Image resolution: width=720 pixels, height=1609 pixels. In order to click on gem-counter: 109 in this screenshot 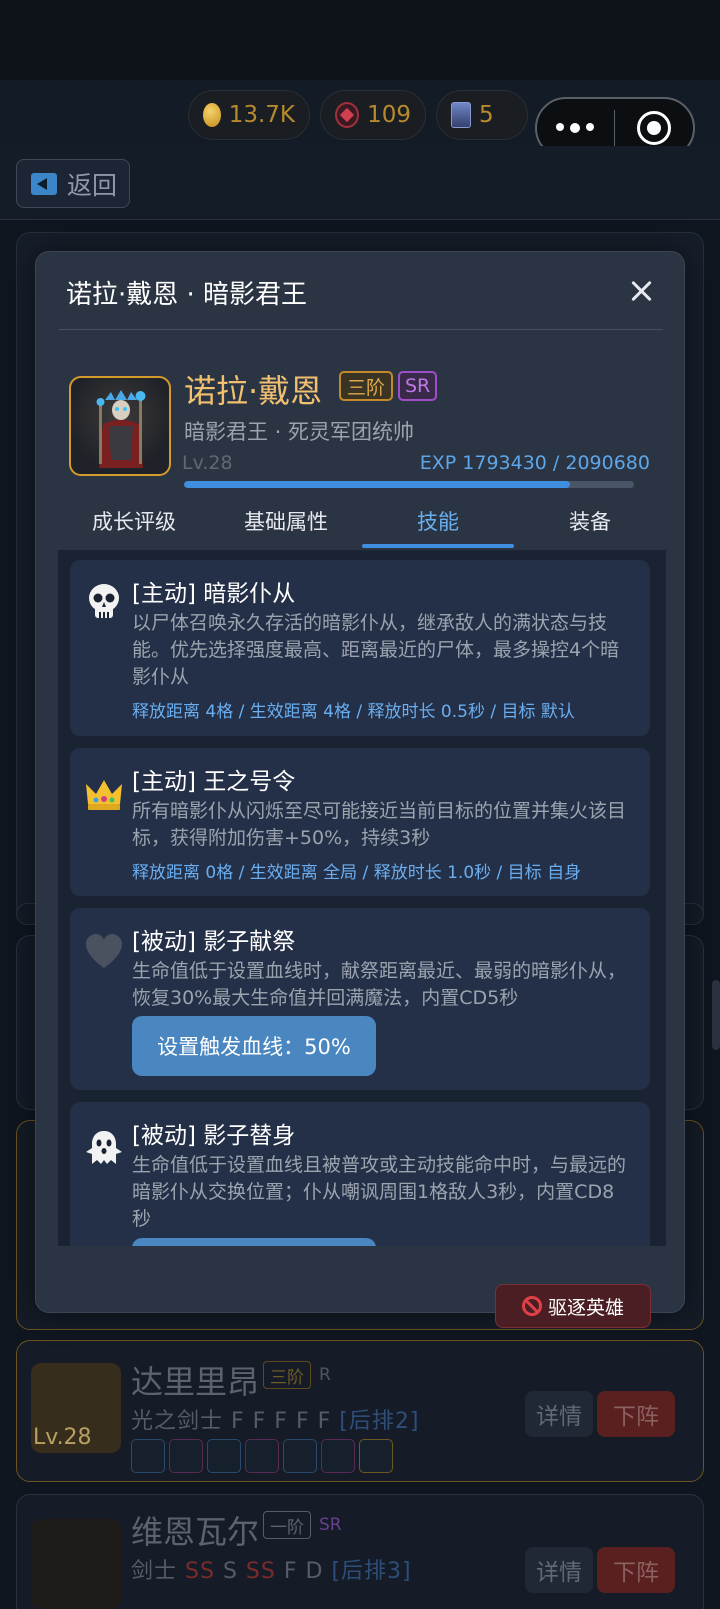, I will do `click(373, 115)`.